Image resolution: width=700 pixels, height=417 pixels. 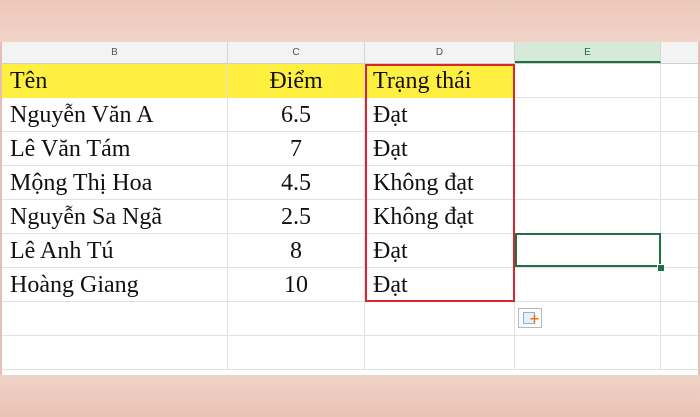 I want to click on column-header-b: B, so click(x=115, y=52).